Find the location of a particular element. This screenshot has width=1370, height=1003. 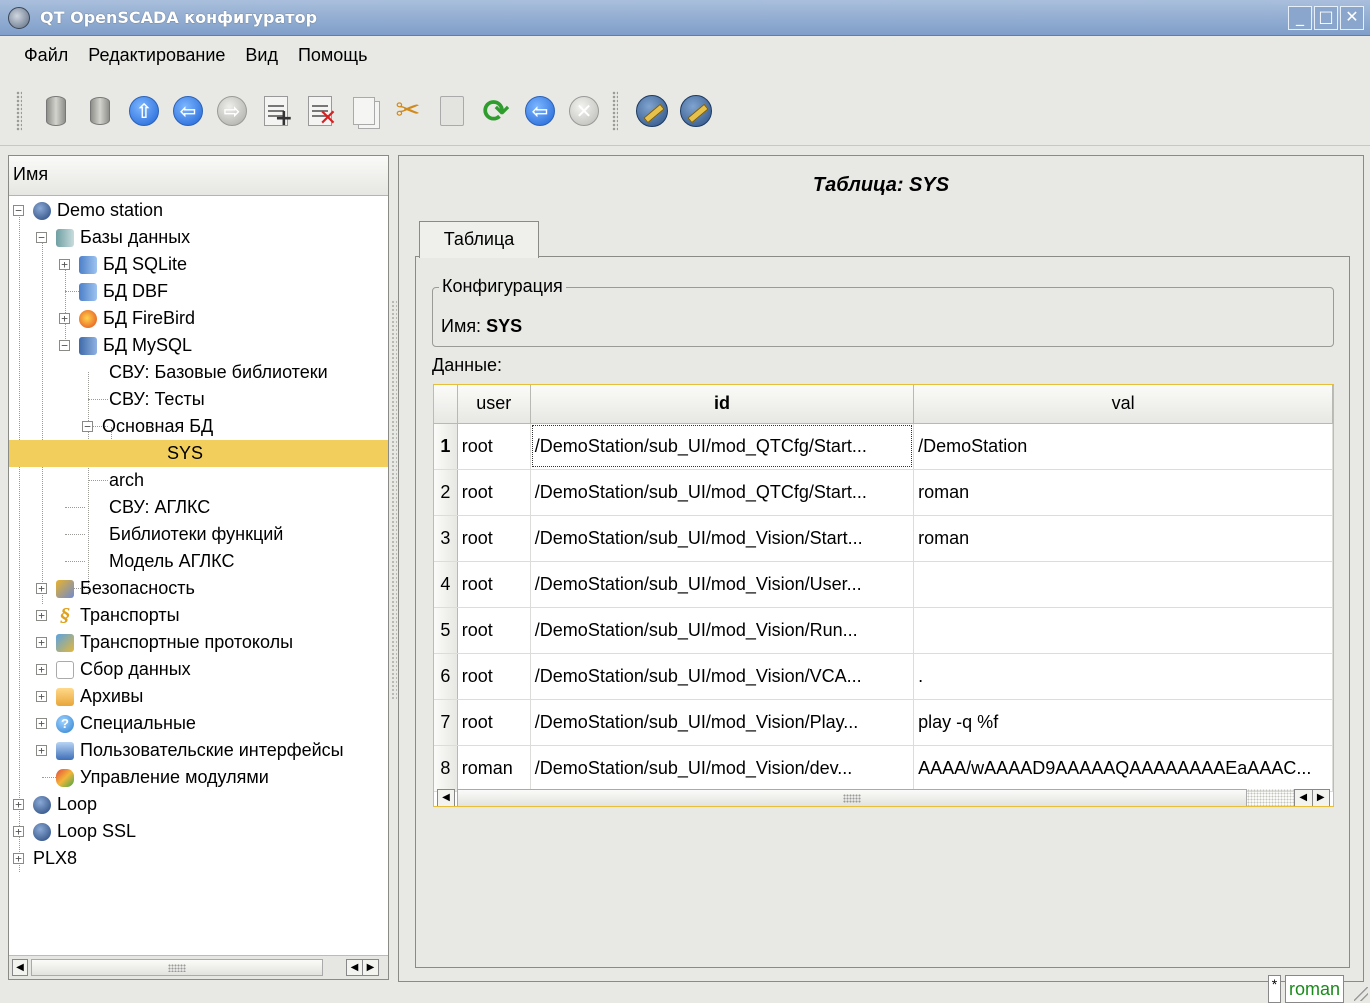

scroll-right-icon: ▶ is located at coordinates (370, 967).